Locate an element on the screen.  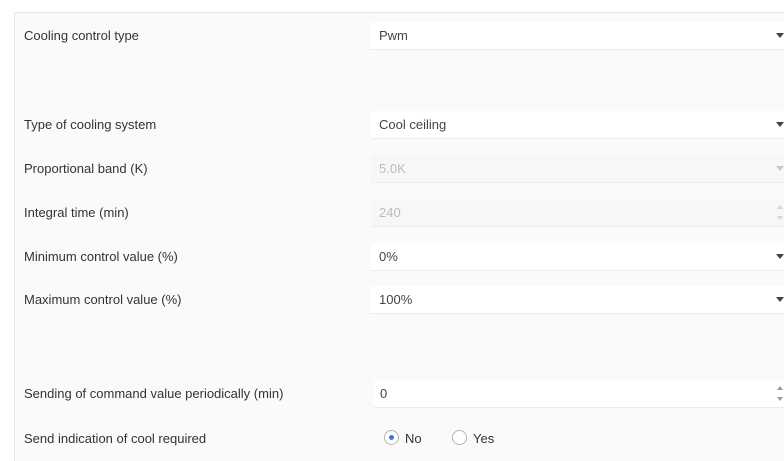
maximum-control-value-dropdown: 100% is located at coordinates (577, 300).